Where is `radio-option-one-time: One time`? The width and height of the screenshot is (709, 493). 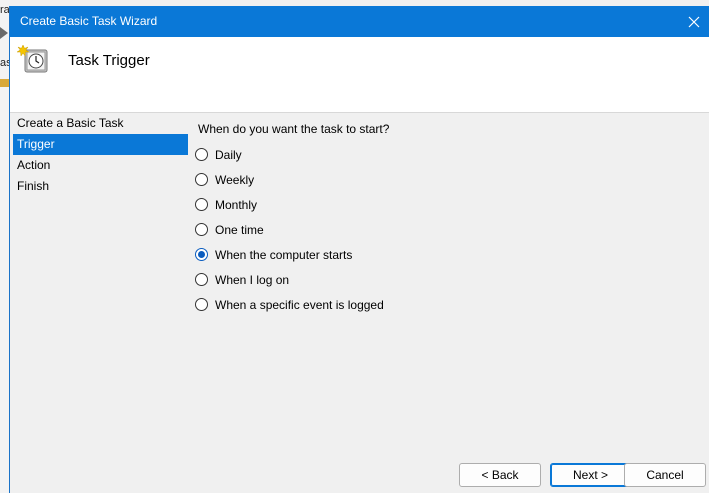
radio-option-one-time: One time is located at coordinates (289, 229).